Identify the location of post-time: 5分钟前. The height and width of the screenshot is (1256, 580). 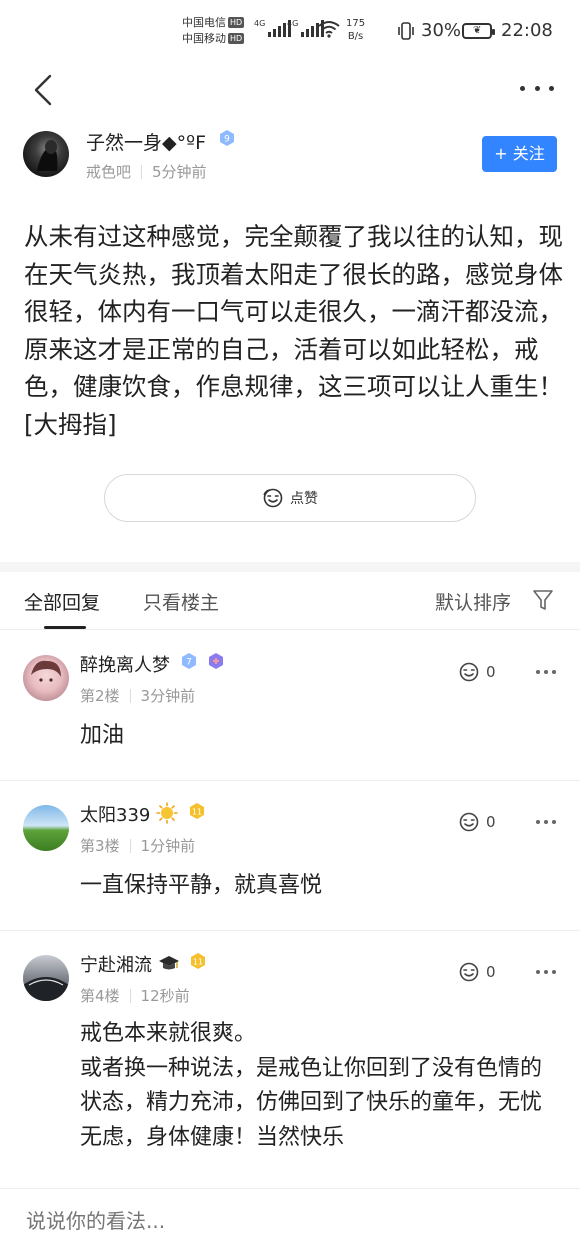
(179, 172).